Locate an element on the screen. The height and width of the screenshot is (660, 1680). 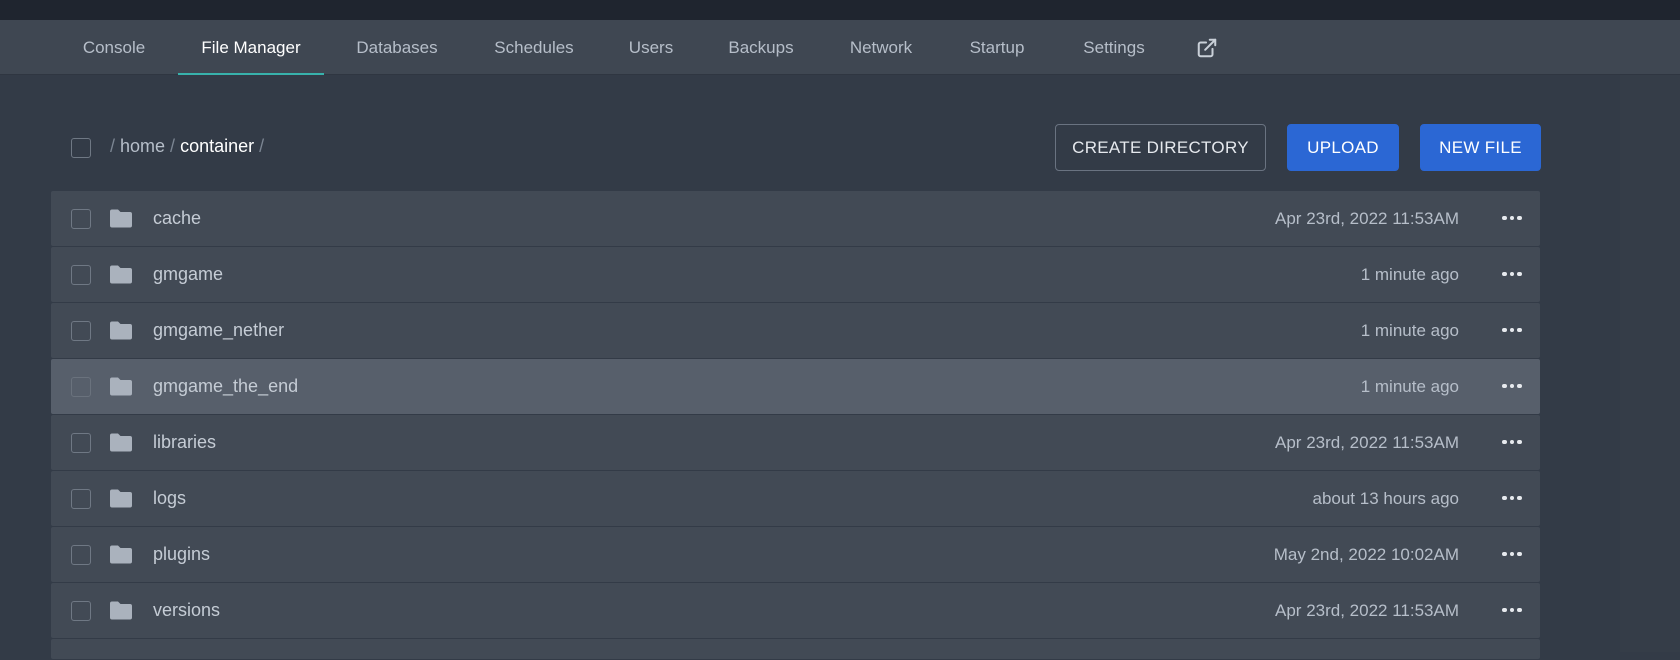
file-row: gmgame_the_end 1 minute ago is located at coordinates (795, 386).